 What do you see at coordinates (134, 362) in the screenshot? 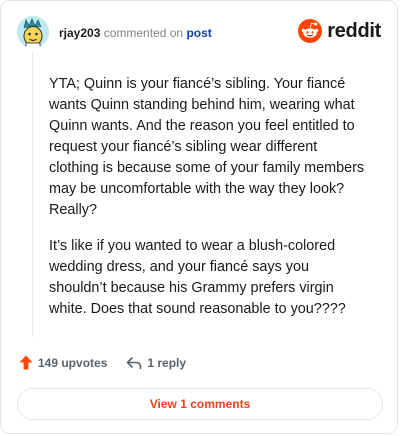
I see `reply-arrow-icon` at bounding box center [134, 362].